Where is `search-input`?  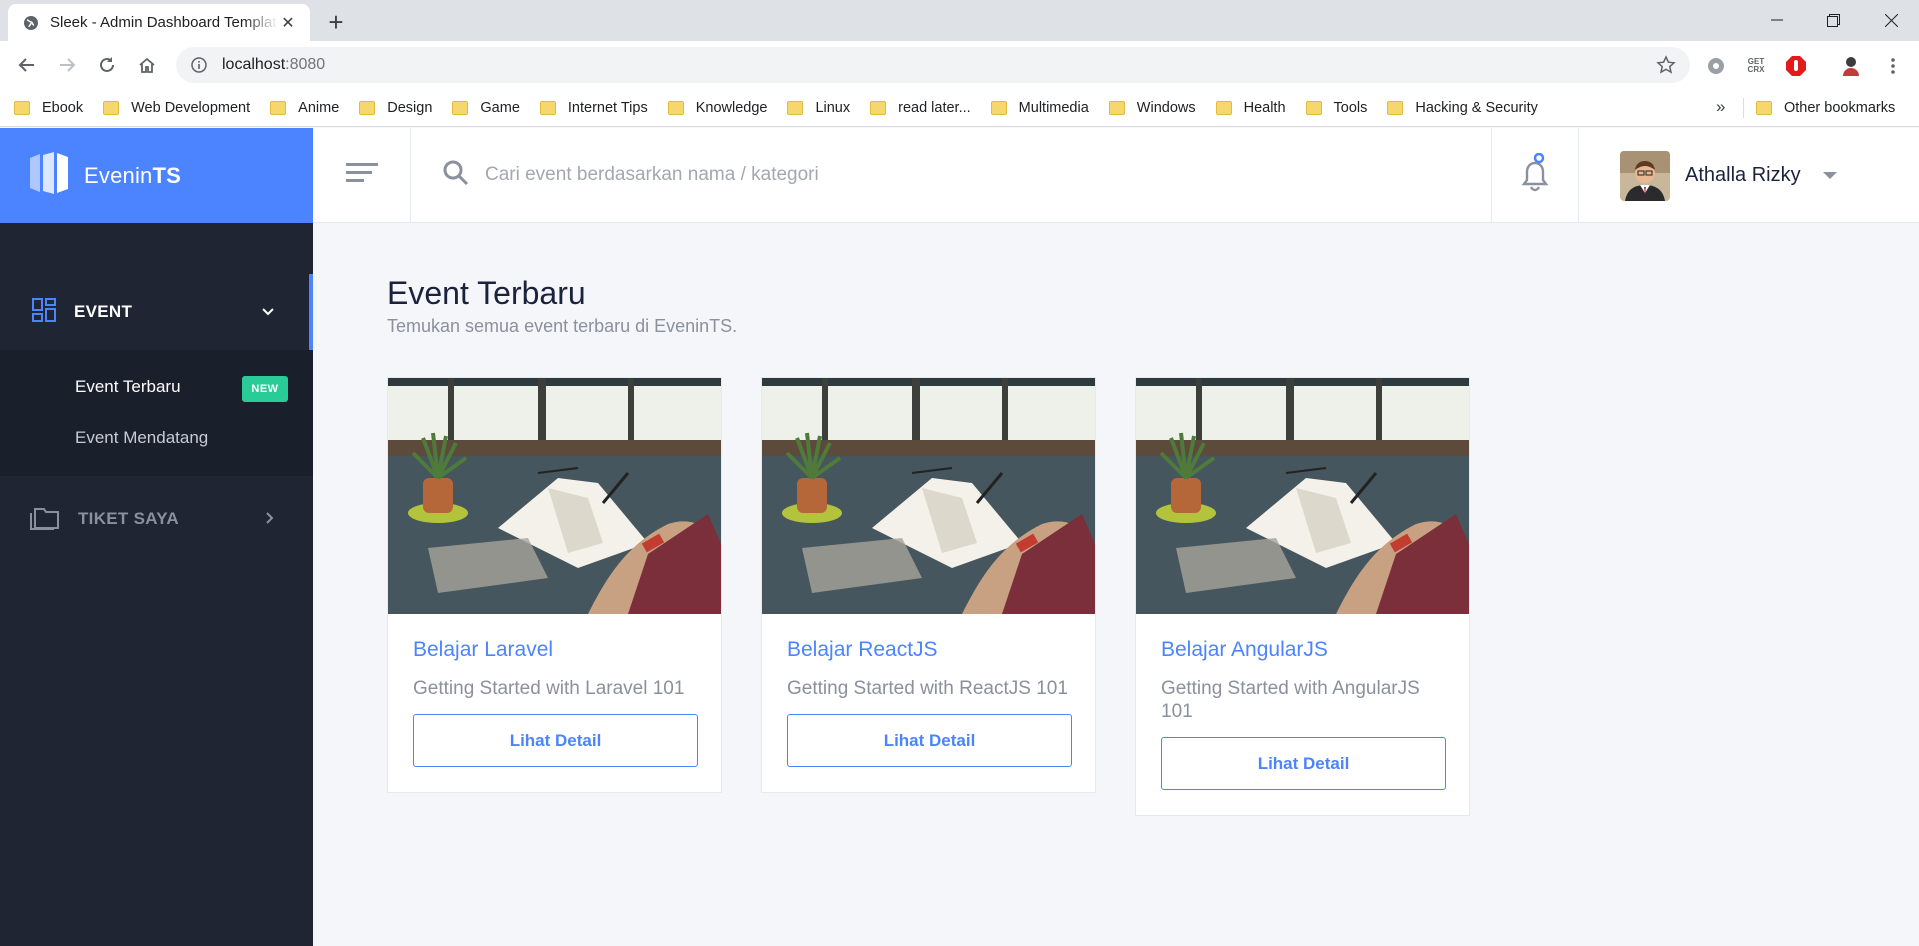
search-input is located at coordinates (935, 175).